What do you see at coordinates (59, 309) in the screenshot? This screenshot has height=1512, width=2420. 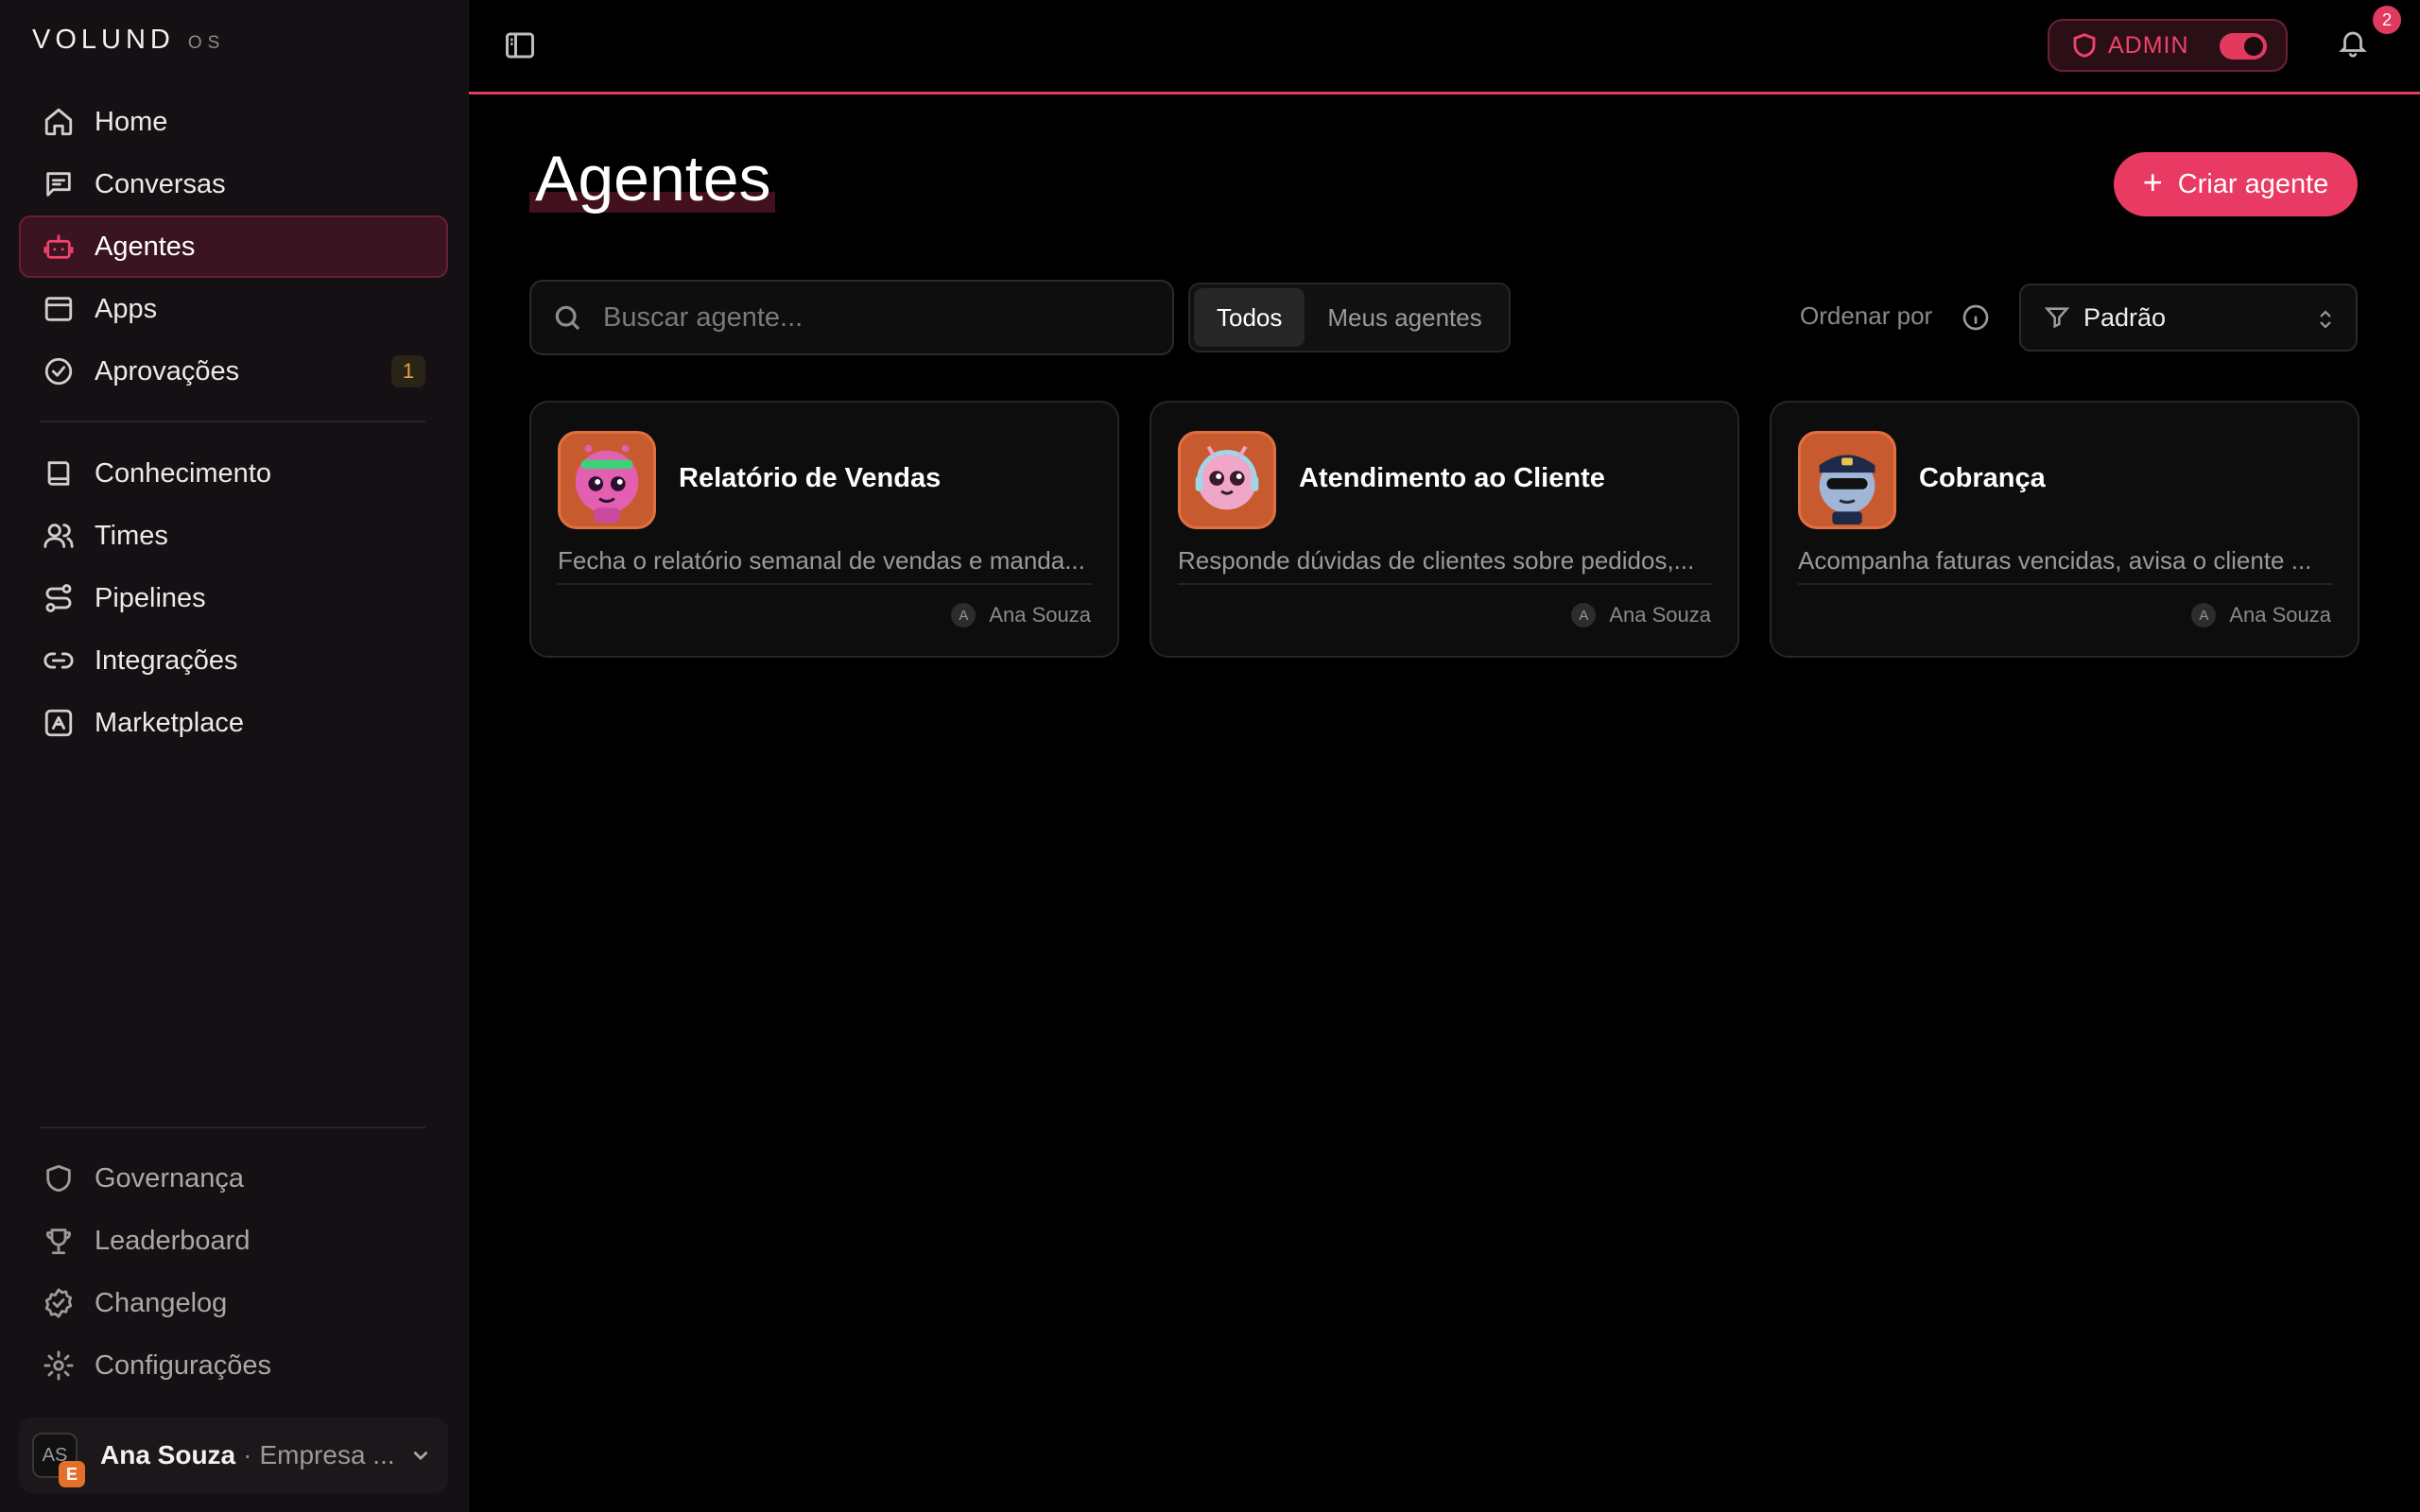 I see `app-window-icon` at bounding box center [59, 309].